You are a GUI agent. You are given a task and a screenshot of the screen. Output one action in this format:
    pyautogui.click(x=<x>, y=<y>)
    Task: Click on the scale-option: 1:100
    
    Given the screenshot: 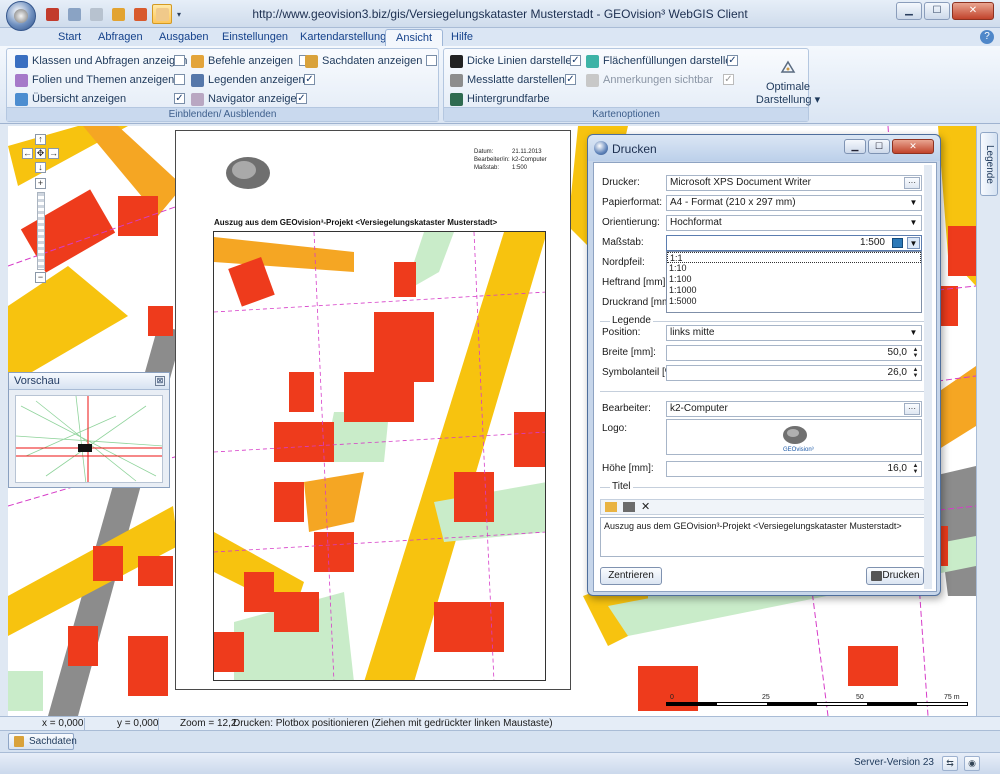 What is the action you would take?
    pyautogui.click(x=794, y=279)
    